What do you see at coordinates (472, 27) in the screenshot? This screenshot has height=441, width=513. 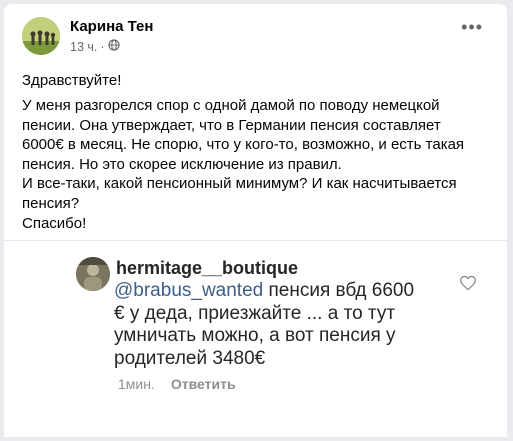 I see `more-horizontal-icon: •••` at bounding box center [472, 27].